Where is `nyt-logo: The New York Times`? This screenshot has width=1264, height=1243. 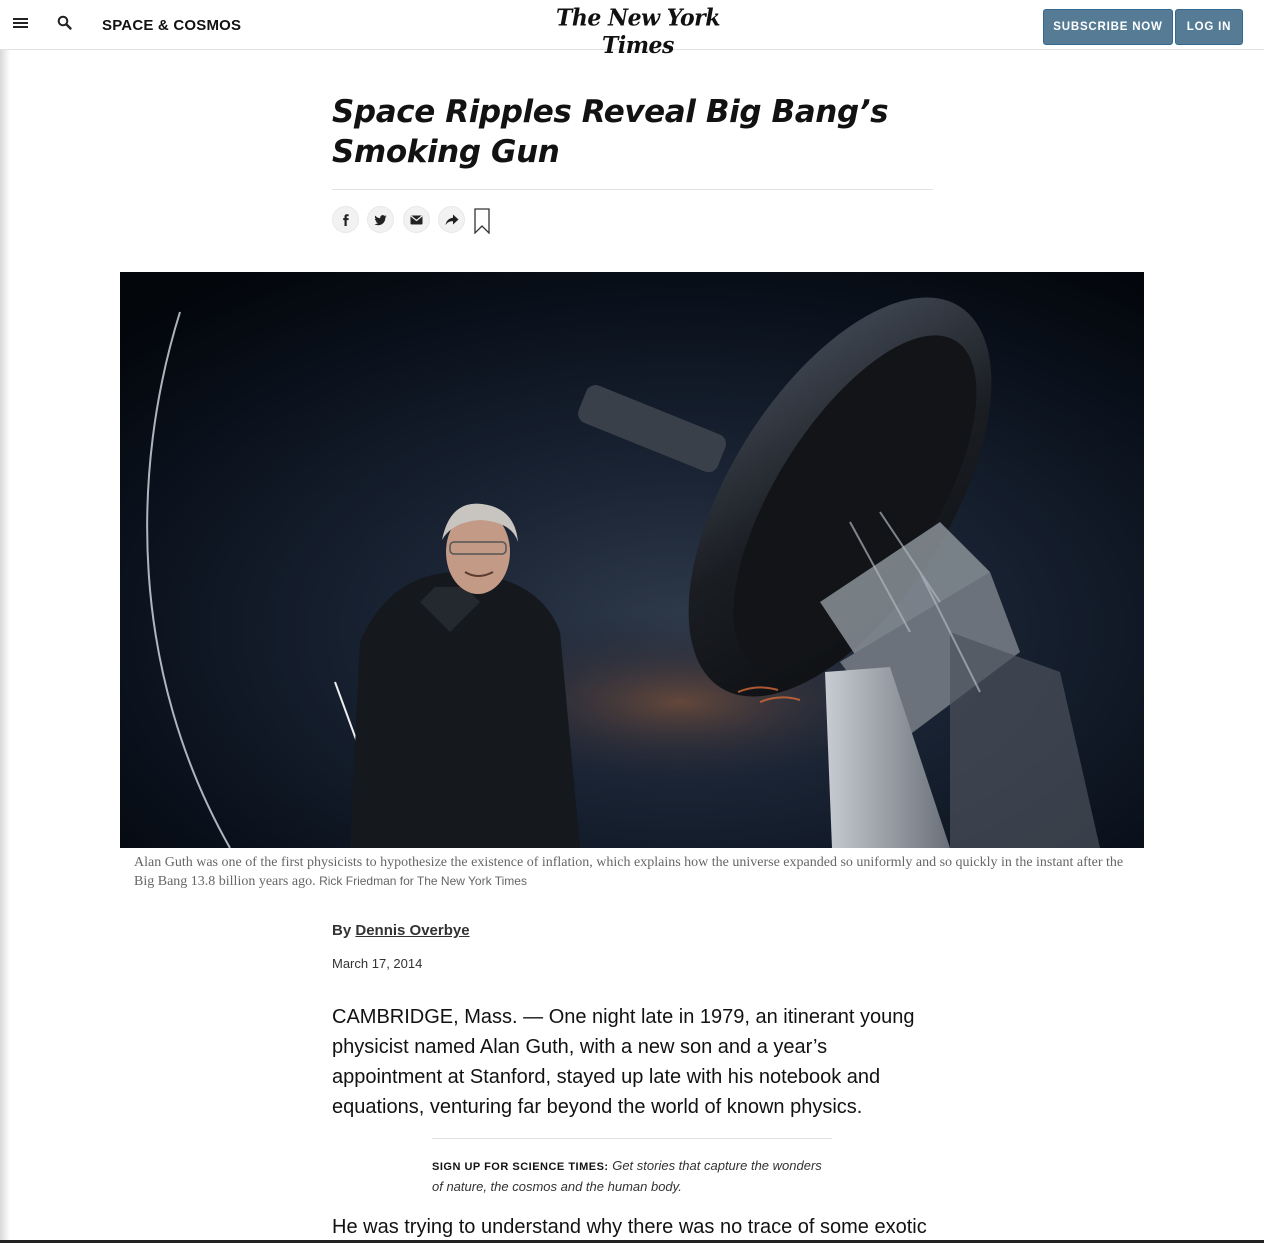 nyt-logo: The New York Times is located at coordinates (638, 32).